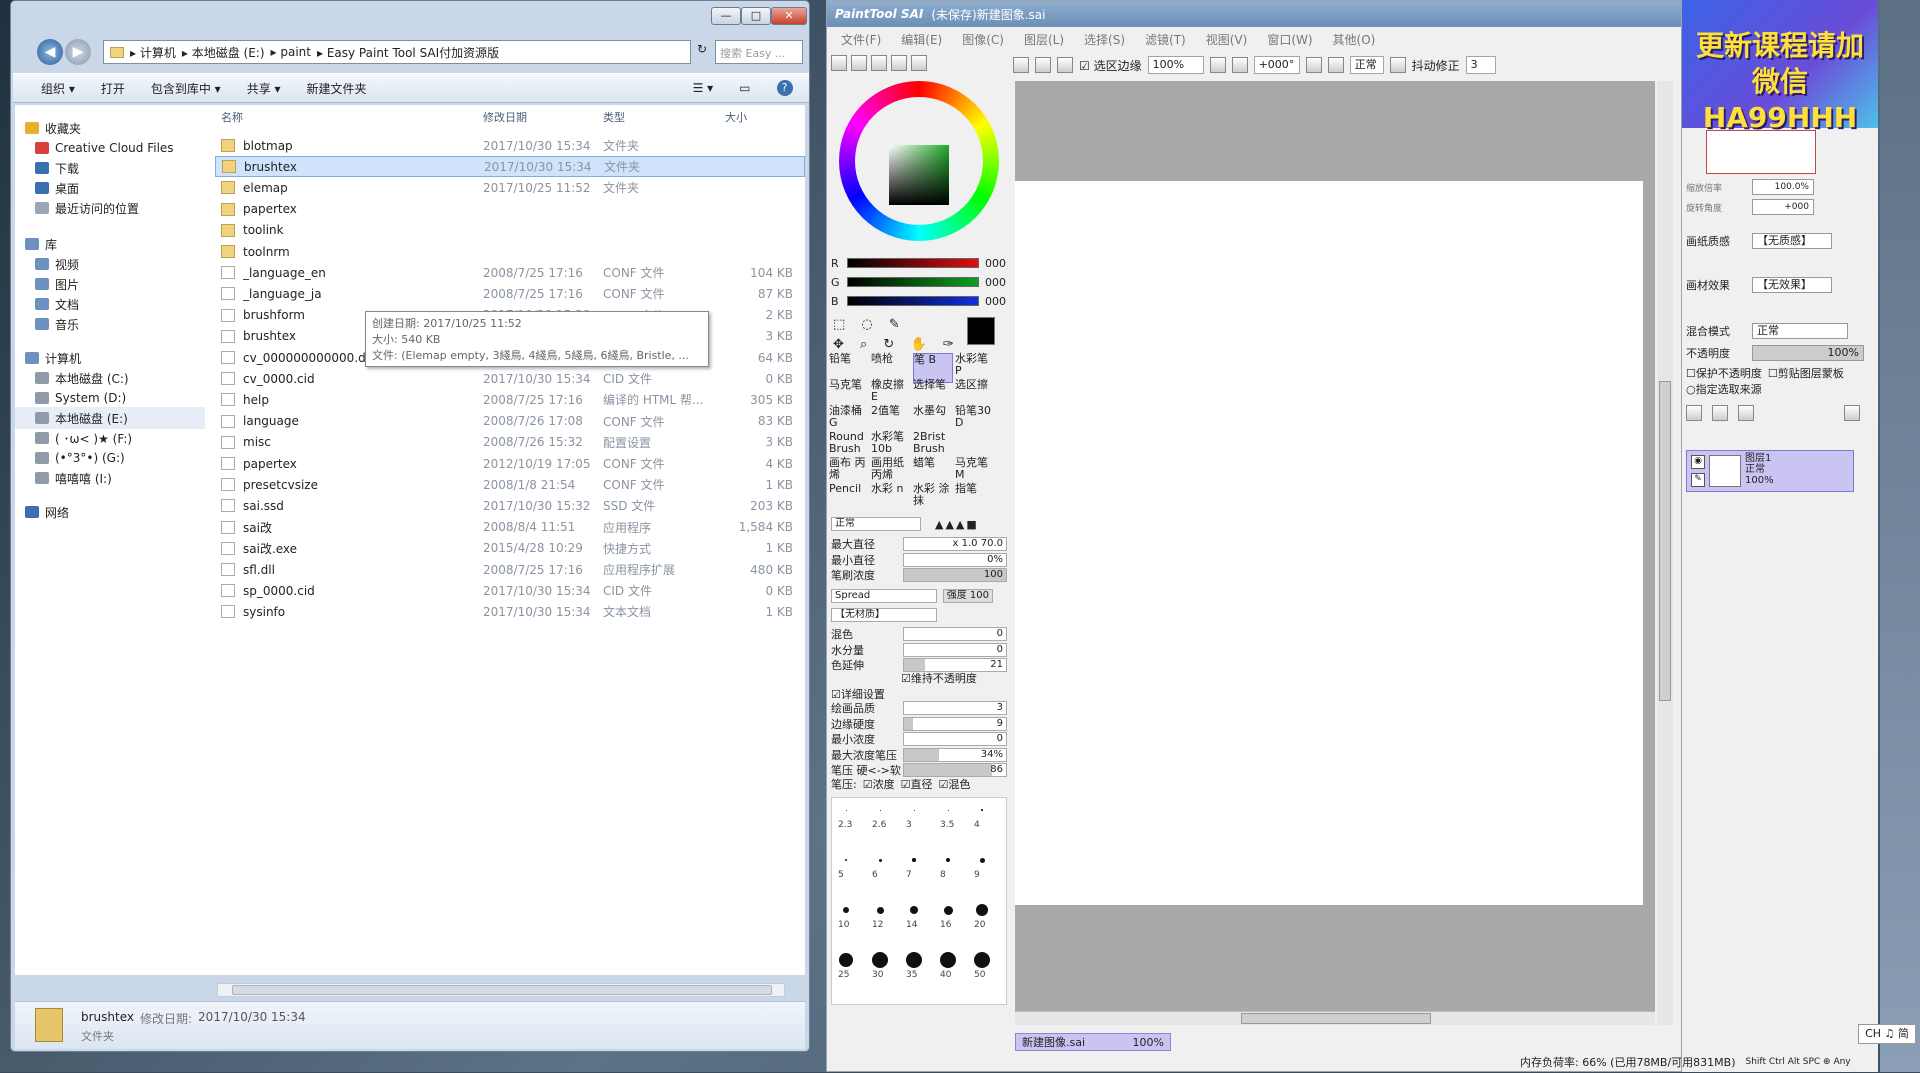 Image resolution: width=1920 pixels, height=1073 pixels. What do you see at coordinates (110, 378) in the screenshot?
I see `nav-item: 本地磁盘 (C:)` at bounding box center [110, 378].